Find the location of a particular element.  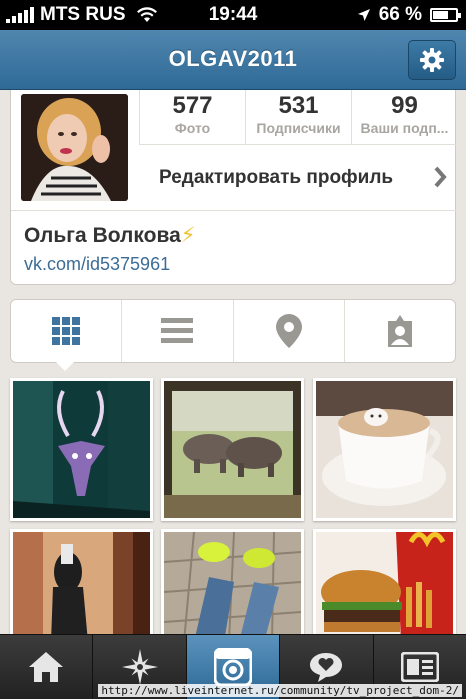

chevron-right-icon is located at coordinates (440, 177).